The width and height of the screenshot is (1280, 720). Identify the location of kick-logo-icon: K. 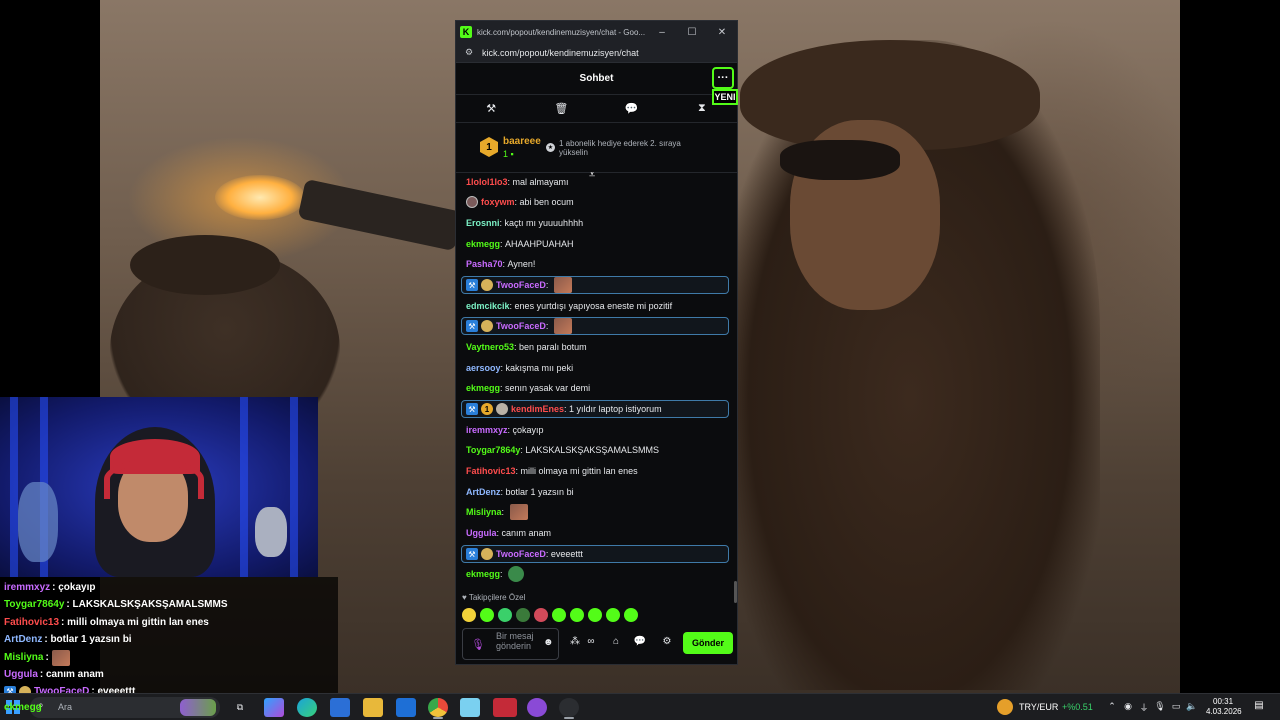
(466, 32).